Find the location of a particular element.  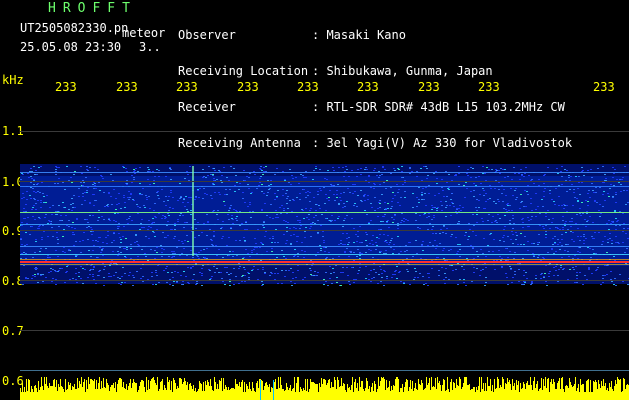

meteor-count: 3.. is located at coordinates (150, 47).